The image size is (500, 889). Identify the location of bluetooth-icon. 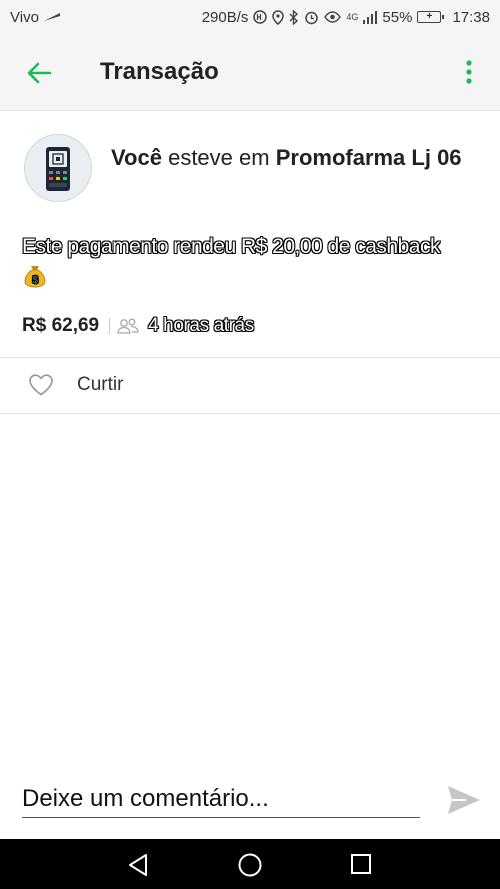
(294, 17).